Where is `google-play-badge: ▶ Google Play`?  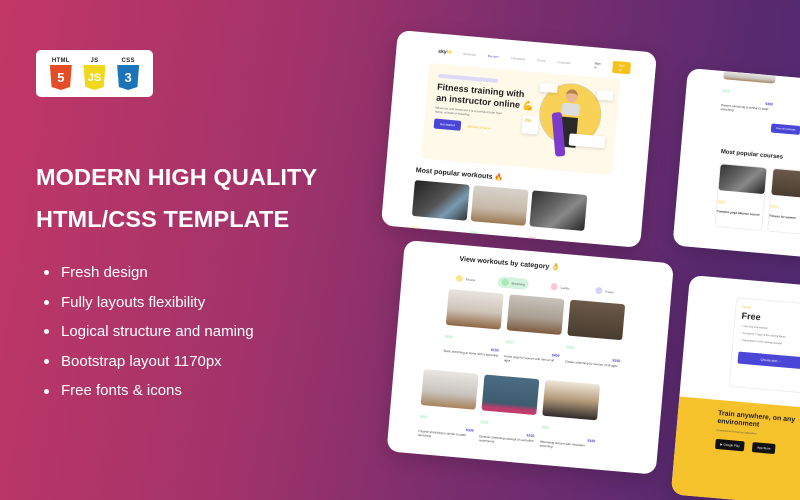
google-play-badge: ▶ Google Play is located at coordinates (730, 445).